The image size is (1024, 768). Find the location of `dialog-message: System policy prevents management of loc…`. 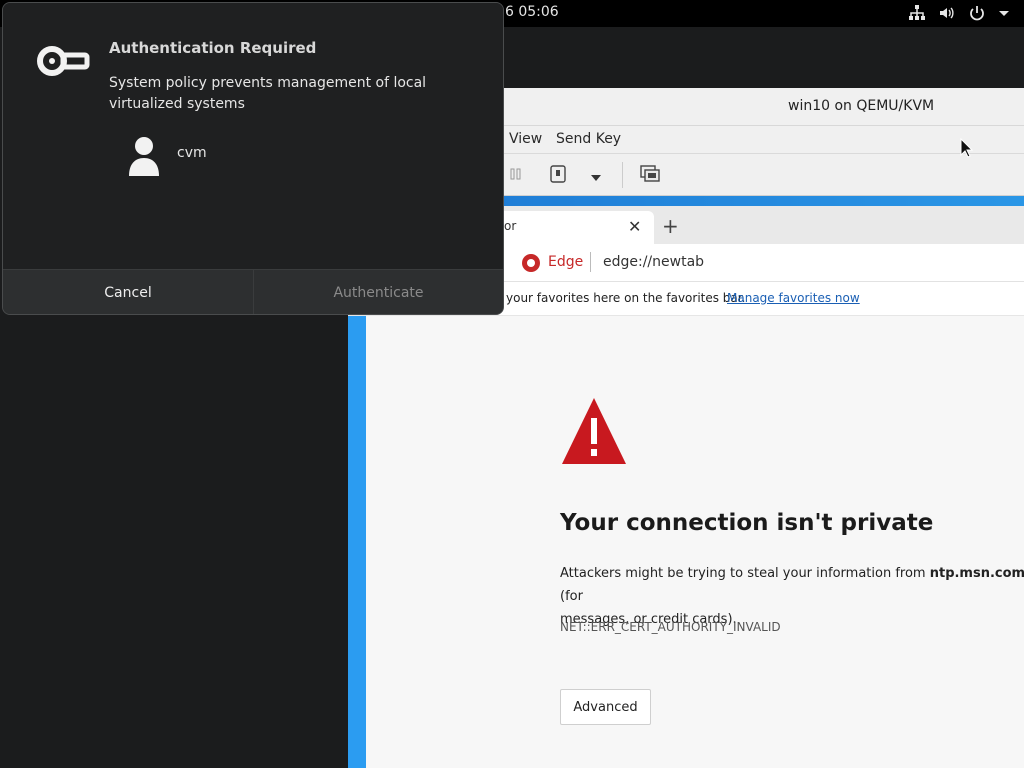

dialog-message: System policy prevents management of loc… is located at coordinates (268, 93).